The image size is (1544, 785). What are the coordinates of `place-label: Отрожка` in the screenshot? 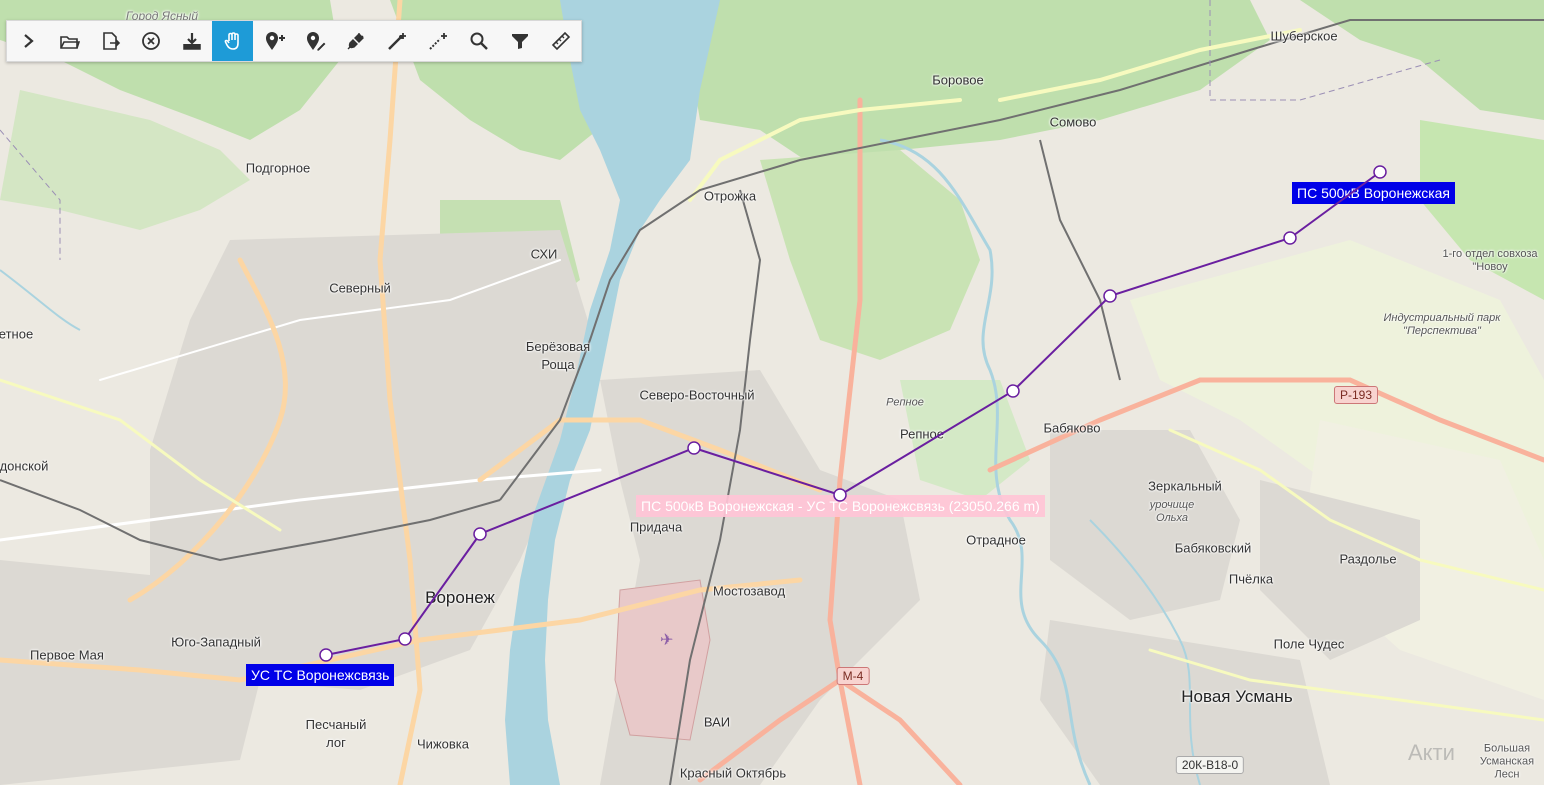 It's located at (730, 196).